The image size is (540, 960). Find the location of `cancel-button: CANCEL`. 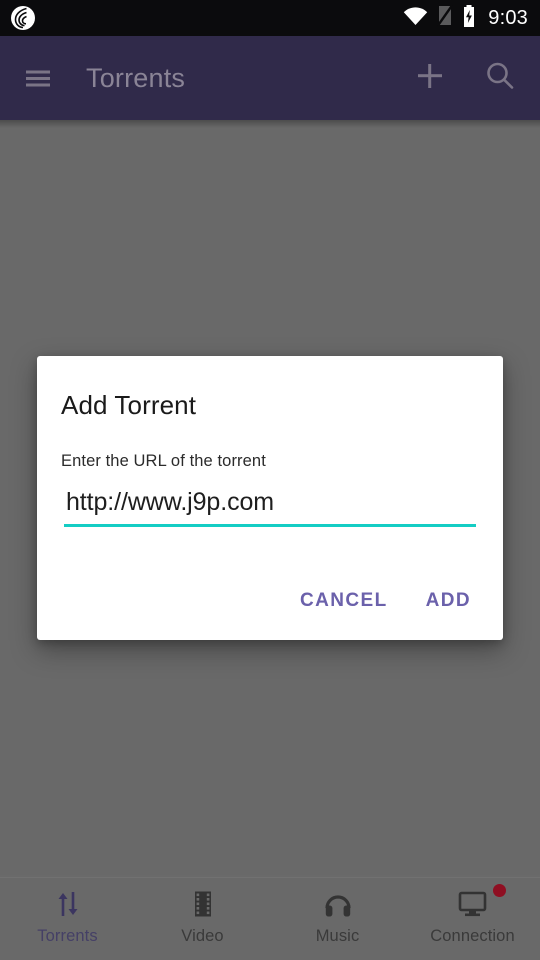

cancel-button: CANCEL is located at coordinates (344, 601).